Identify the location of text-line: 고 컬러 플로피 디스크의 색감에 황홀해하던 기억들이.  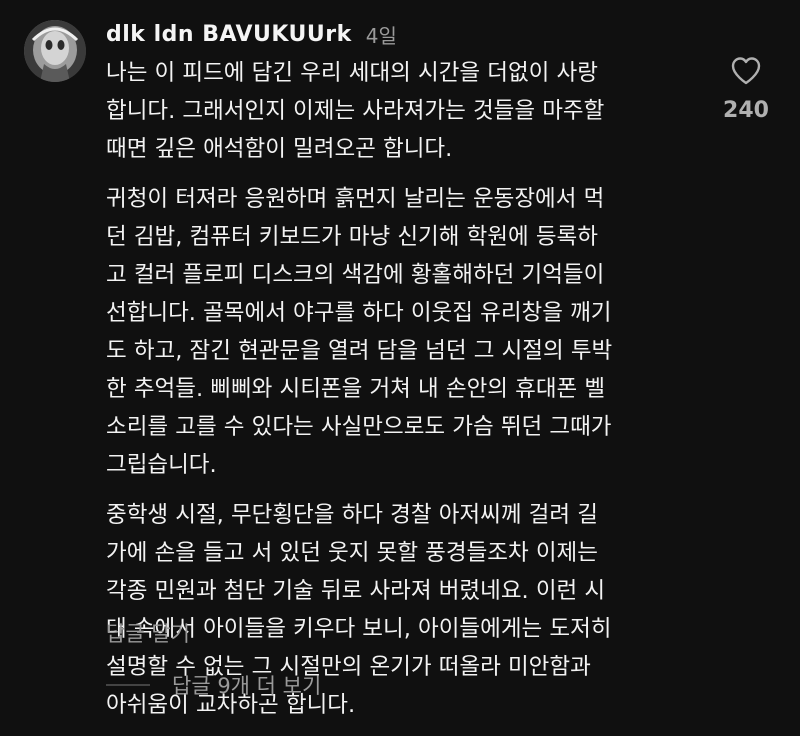
(355, 275).